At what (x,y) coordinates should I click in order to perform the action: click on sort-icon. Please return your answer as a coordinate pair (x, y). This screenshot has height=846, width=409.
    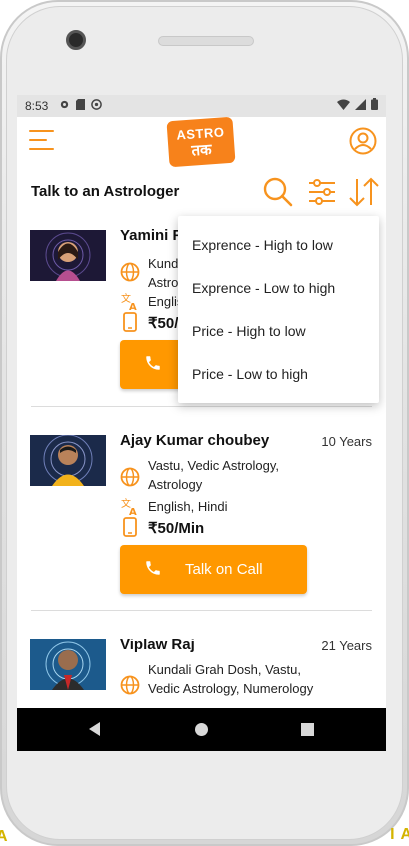
    Looking at the image, I should click on (364, 192).